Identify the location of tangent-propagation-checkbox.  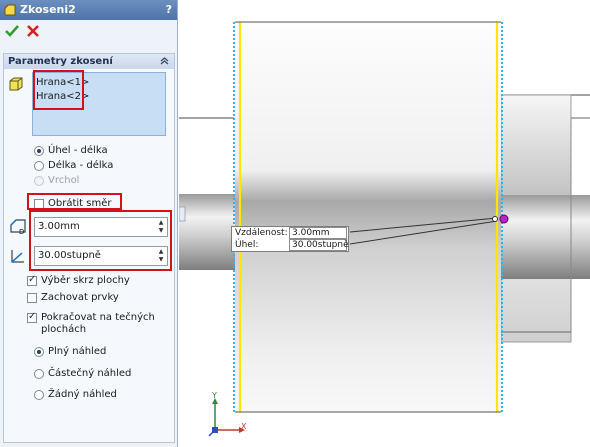
(32, 317).